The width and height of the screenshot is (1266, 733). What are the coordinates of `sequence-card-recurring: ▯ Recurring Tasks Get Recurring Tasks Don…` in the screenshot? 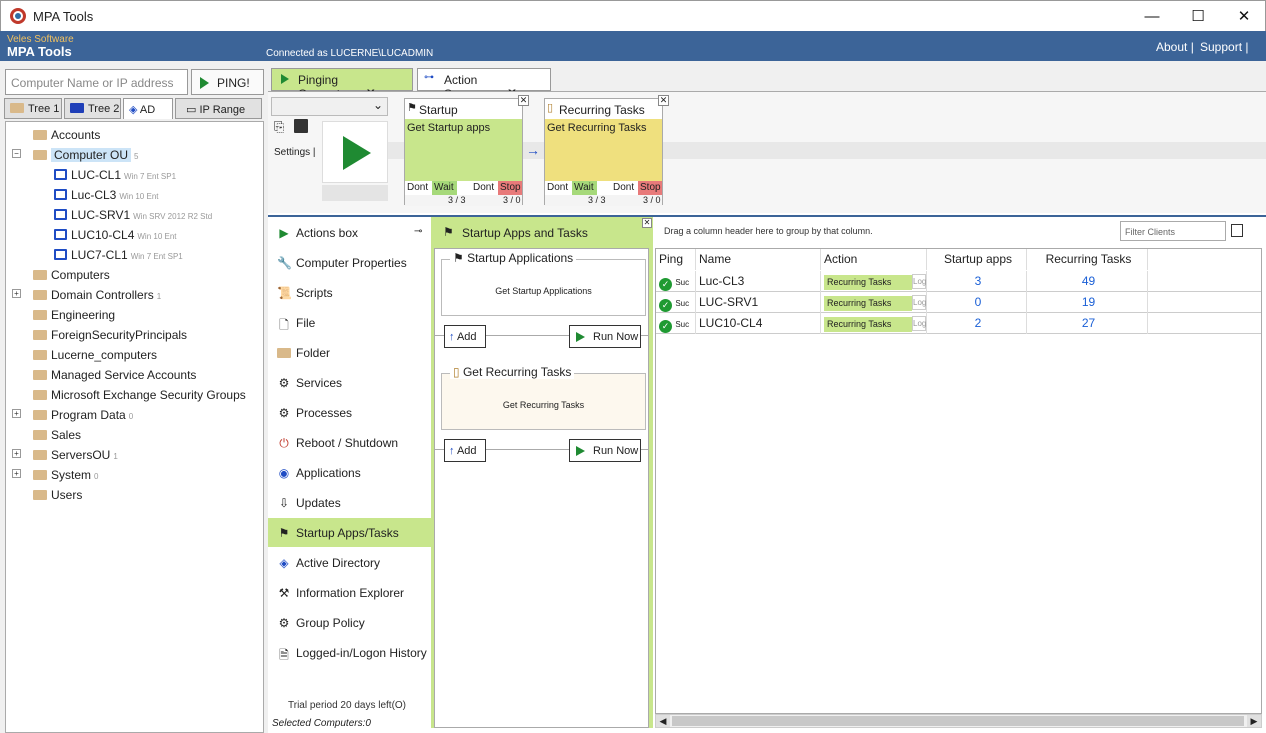 It's located at (606, 150).